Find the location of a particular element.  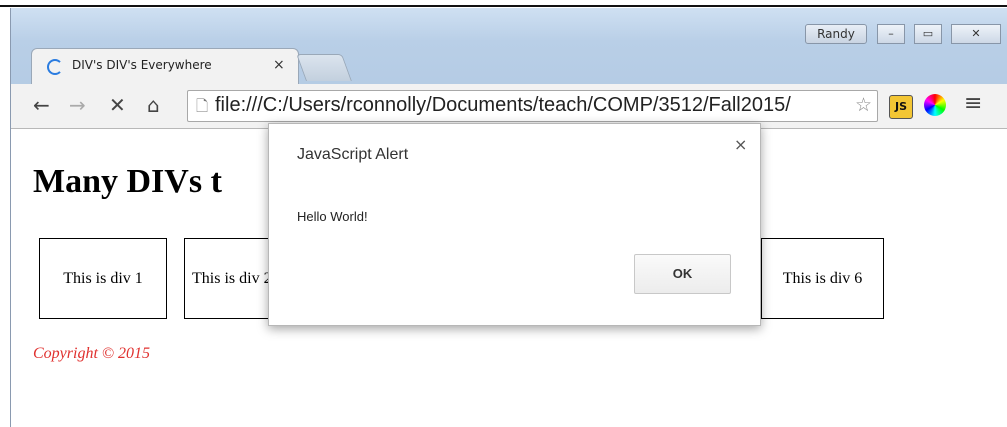

user-profile-button: Randy is located at coordinates (836, 34).